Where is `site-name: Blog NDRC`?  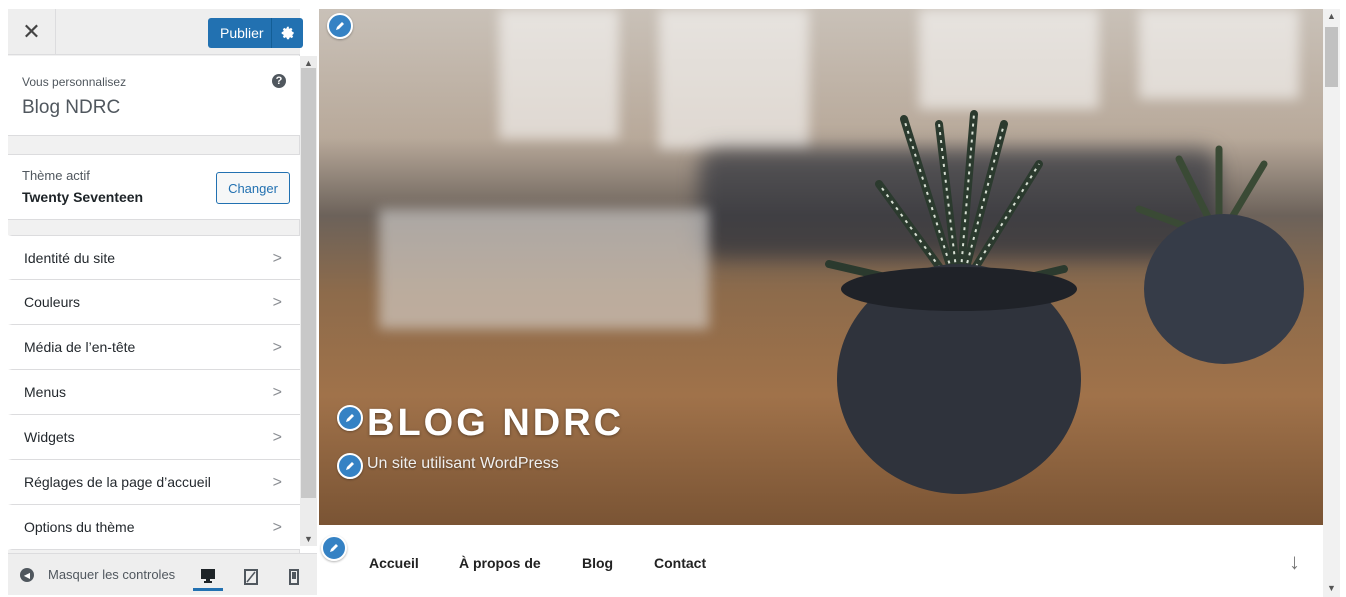 site-name: Blog NDRC is located at coordinates (71, 107).